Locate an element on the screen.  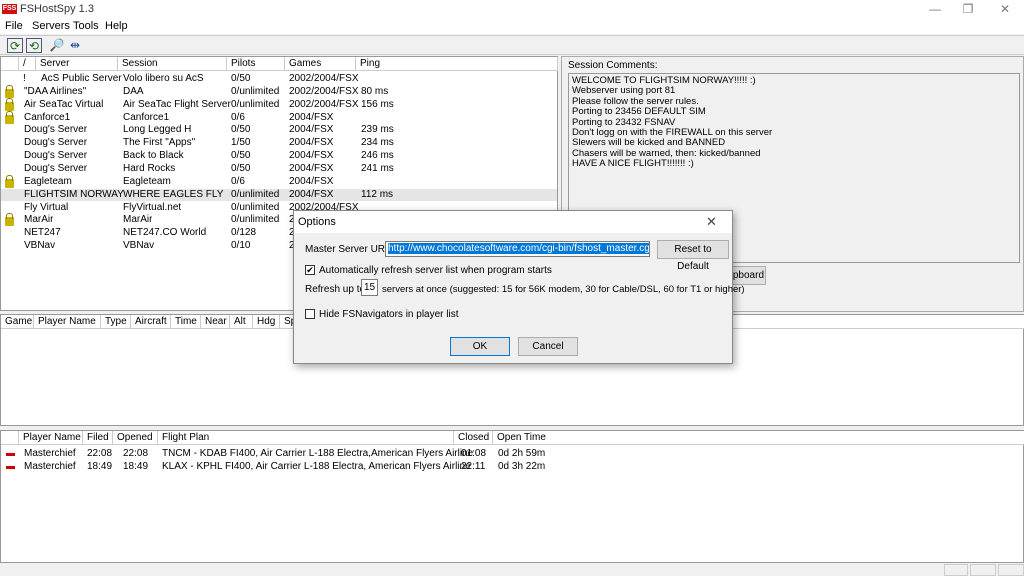
cell-server: Canforce1 is located at coordinates (47, 117).